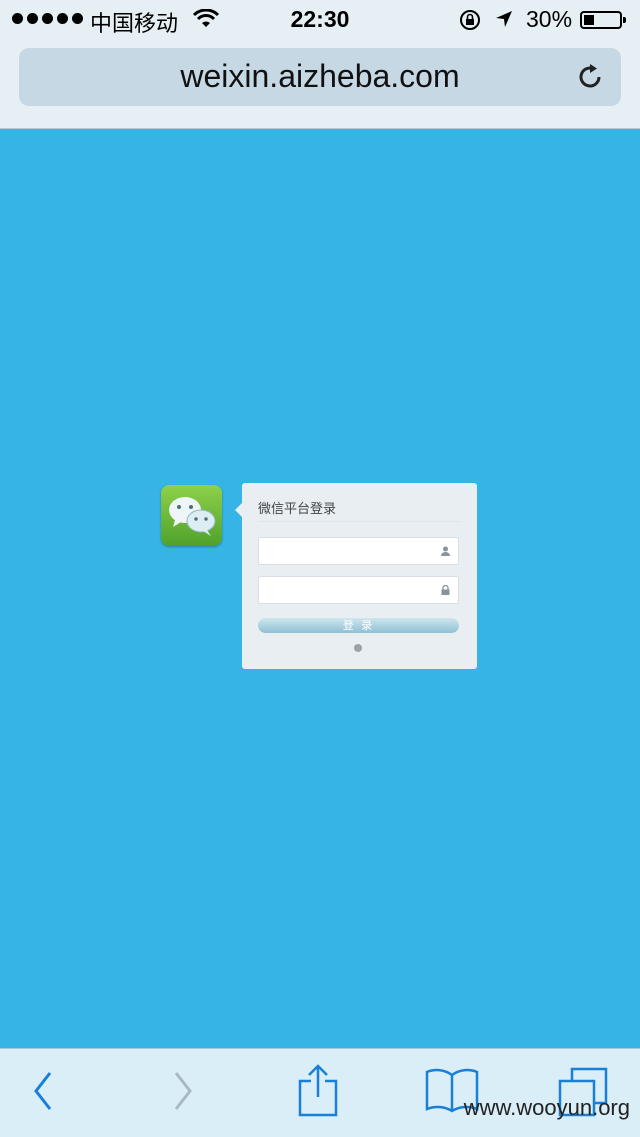 This screenshot has height=1137, width=640. Describe the element at coordinates (445, 590) in the screenshot. I see `lock-icon` at that location.